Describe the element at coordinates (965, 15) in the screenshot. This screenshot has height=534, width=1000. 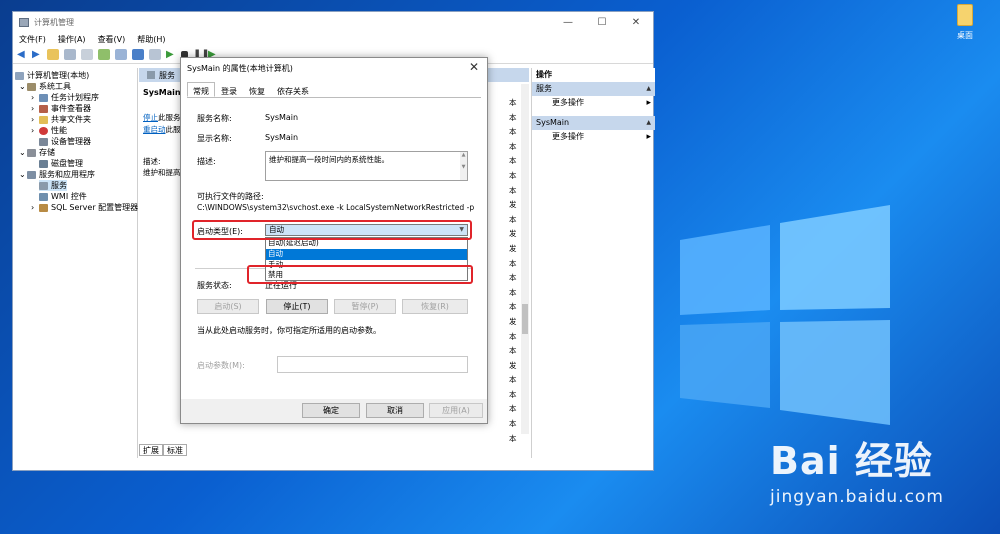
I see `folder-icon` at that location.